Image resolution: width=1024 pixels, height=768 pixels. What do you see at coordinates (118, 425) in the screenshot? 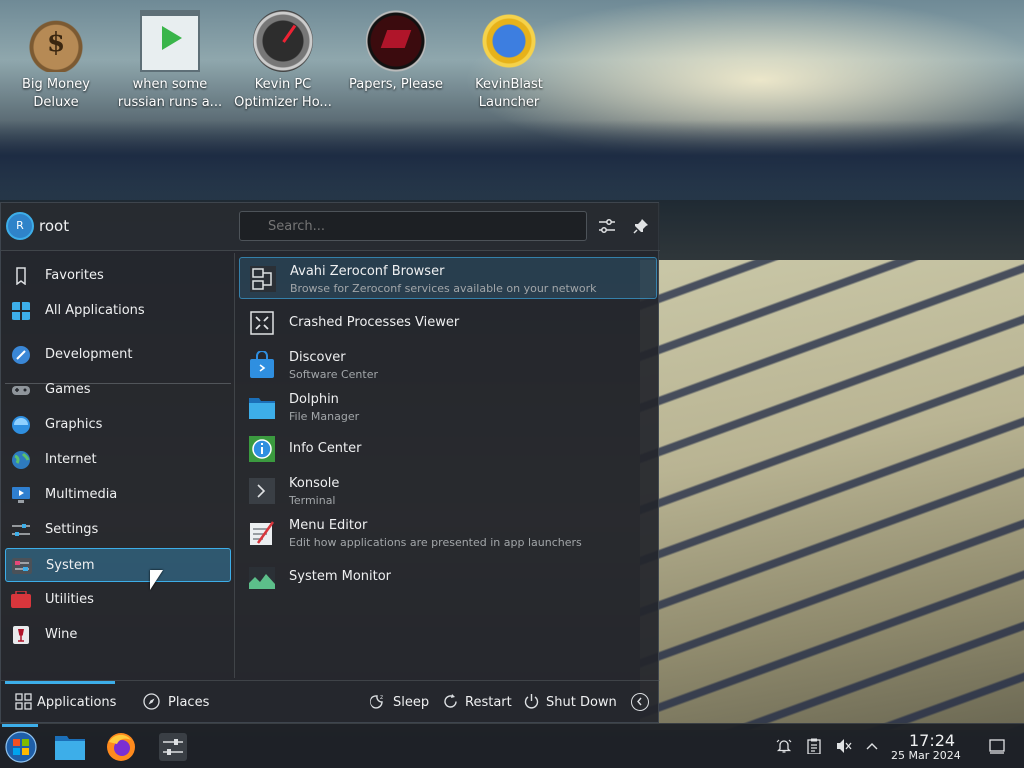
I see `sidebar-item-graphics: Graphics` at bounding box center [118, 425].